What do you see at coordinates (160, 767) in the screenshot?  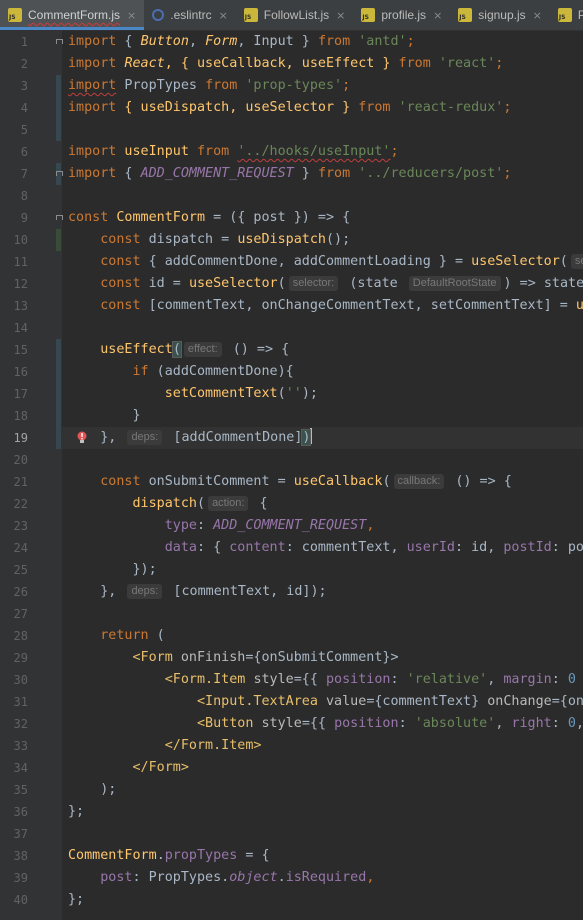 I see `code-line-34: </Form>` at bounding box center [160, 767].